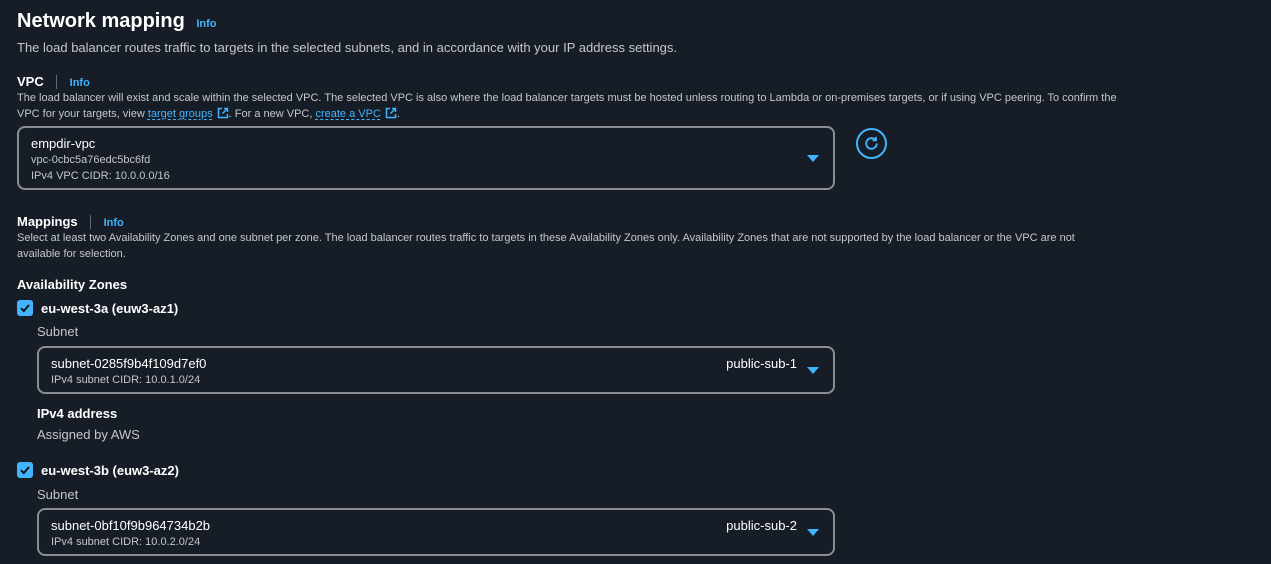  What do you see at coordinates (131, 525) in the screenshot?
I see `zone-2-subnet-id: subnet-0bf10f9b964734b2b` at bounding box center [131, 525].